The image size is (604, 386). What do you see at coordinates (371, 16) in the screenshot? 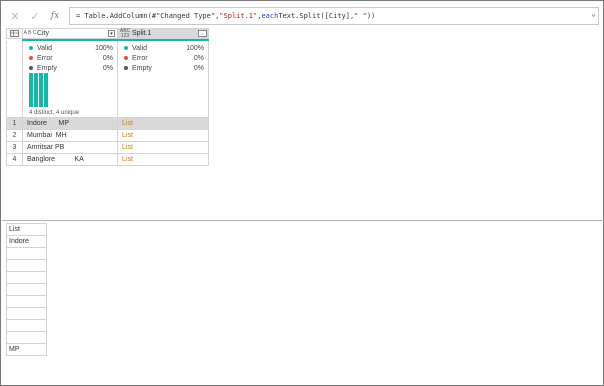
I see `formula-end: ))` at bounding box center [371, 16].